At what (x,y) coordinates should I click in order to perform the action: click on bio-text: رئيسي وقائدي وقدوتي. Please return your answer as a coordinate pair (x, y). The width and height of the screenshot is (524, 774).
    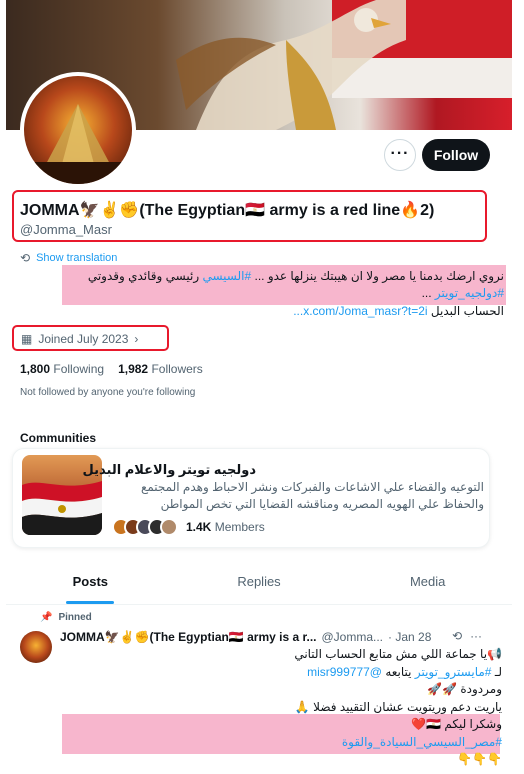
    Looking at the image, I should click on (145, 276).